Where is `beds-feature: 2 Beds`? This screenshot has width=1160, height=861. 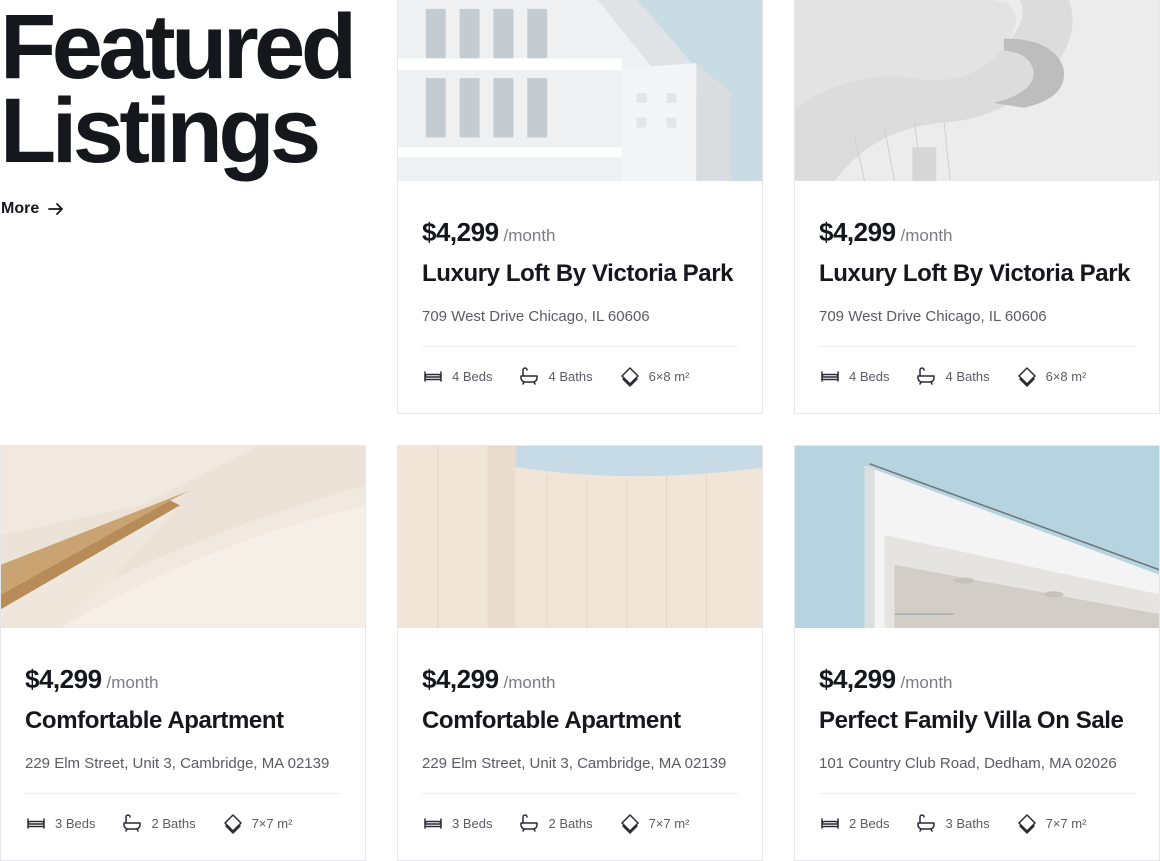
beds-feature: 2 Beds is located at coordinates (854, 823).